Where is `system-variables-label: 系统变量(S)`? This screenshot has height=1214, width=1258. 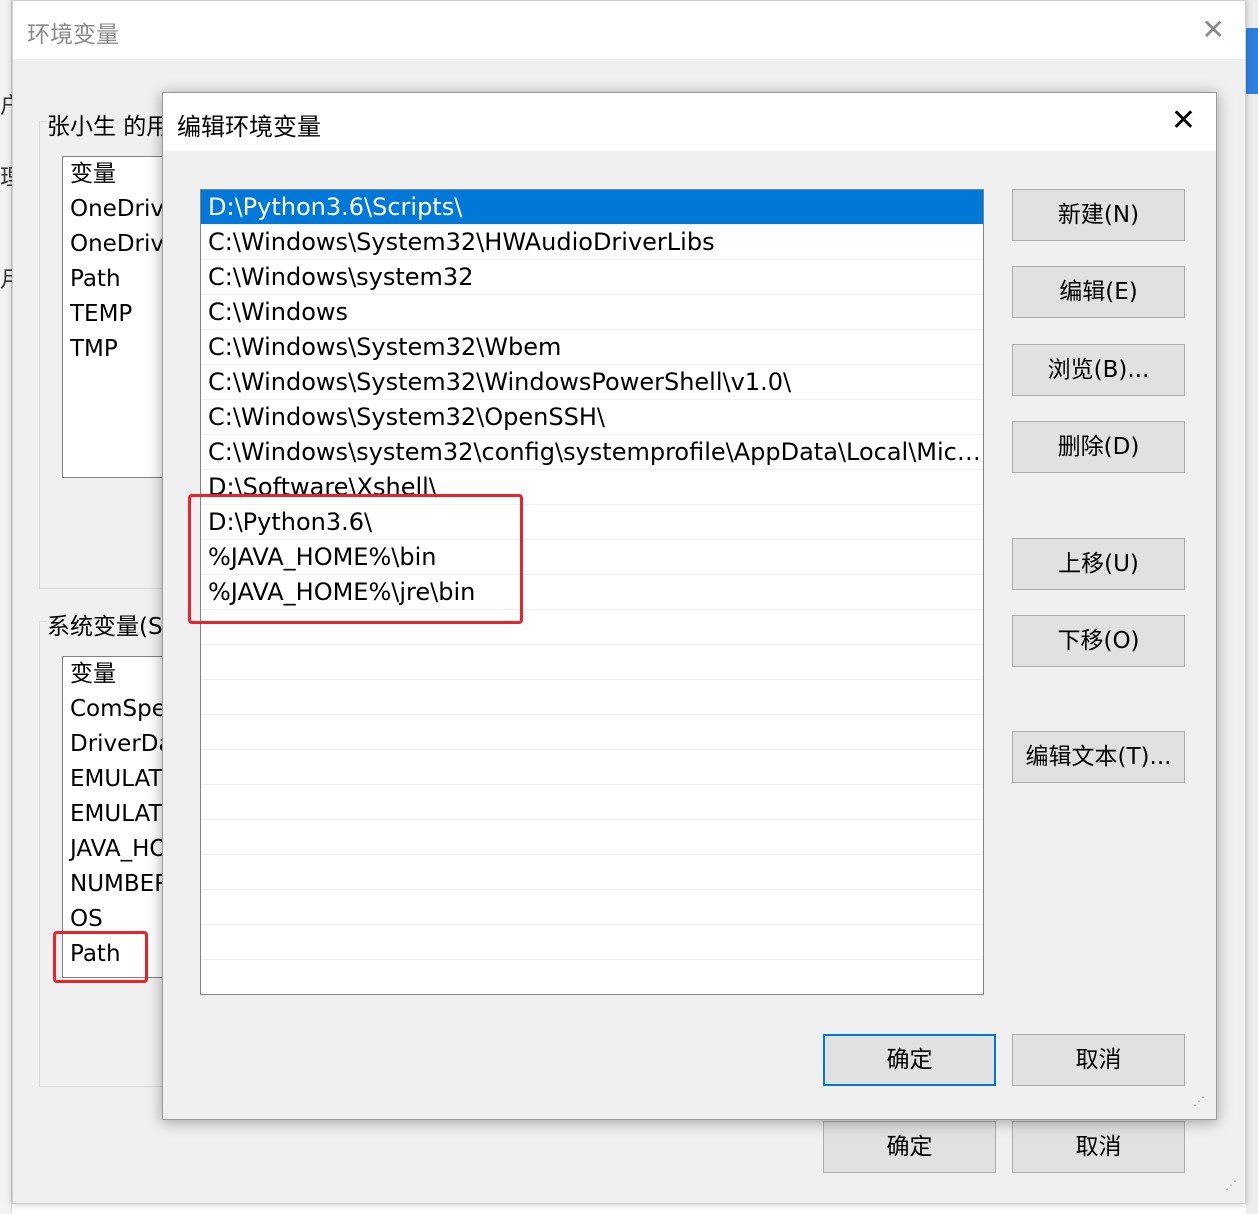
system-variables-label: 系统变量(S) is located at coordinates (106, 624).